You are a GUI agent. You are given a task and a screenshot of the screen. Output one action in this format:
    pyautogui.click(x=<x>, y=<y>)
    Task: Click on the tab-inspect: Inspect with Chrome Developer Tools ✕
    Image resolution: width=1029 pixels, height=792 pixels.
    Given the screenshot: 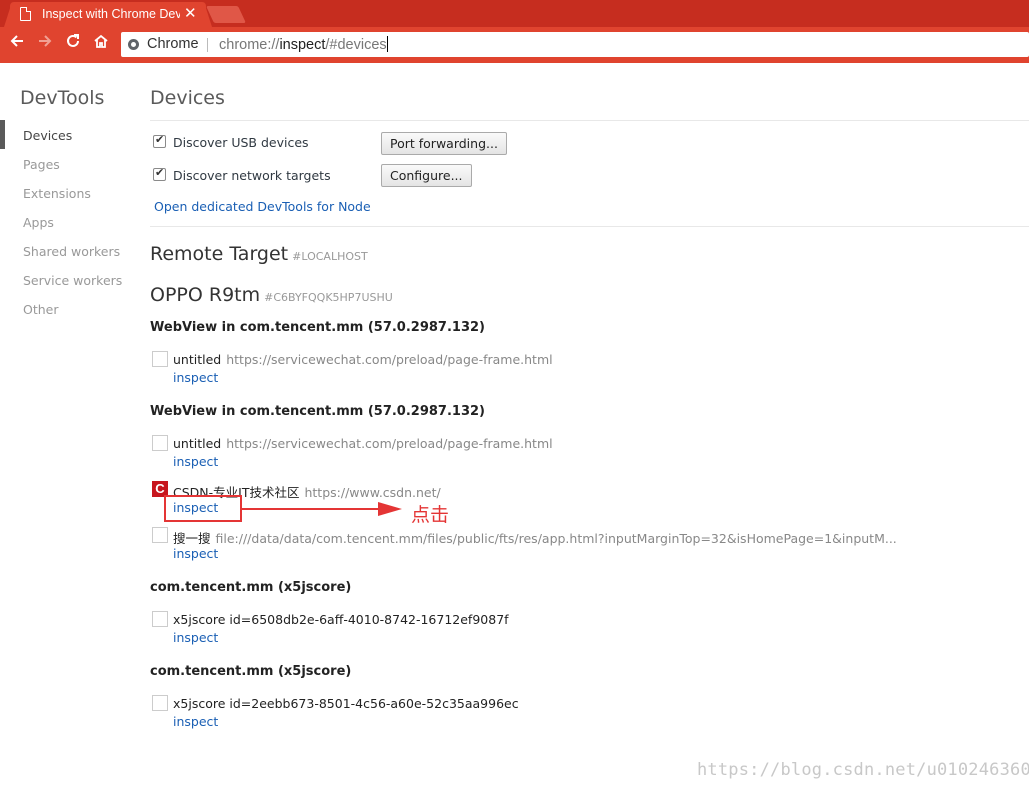 What is the action you would take?
    pyautogui.click(x=108, y=14)
    